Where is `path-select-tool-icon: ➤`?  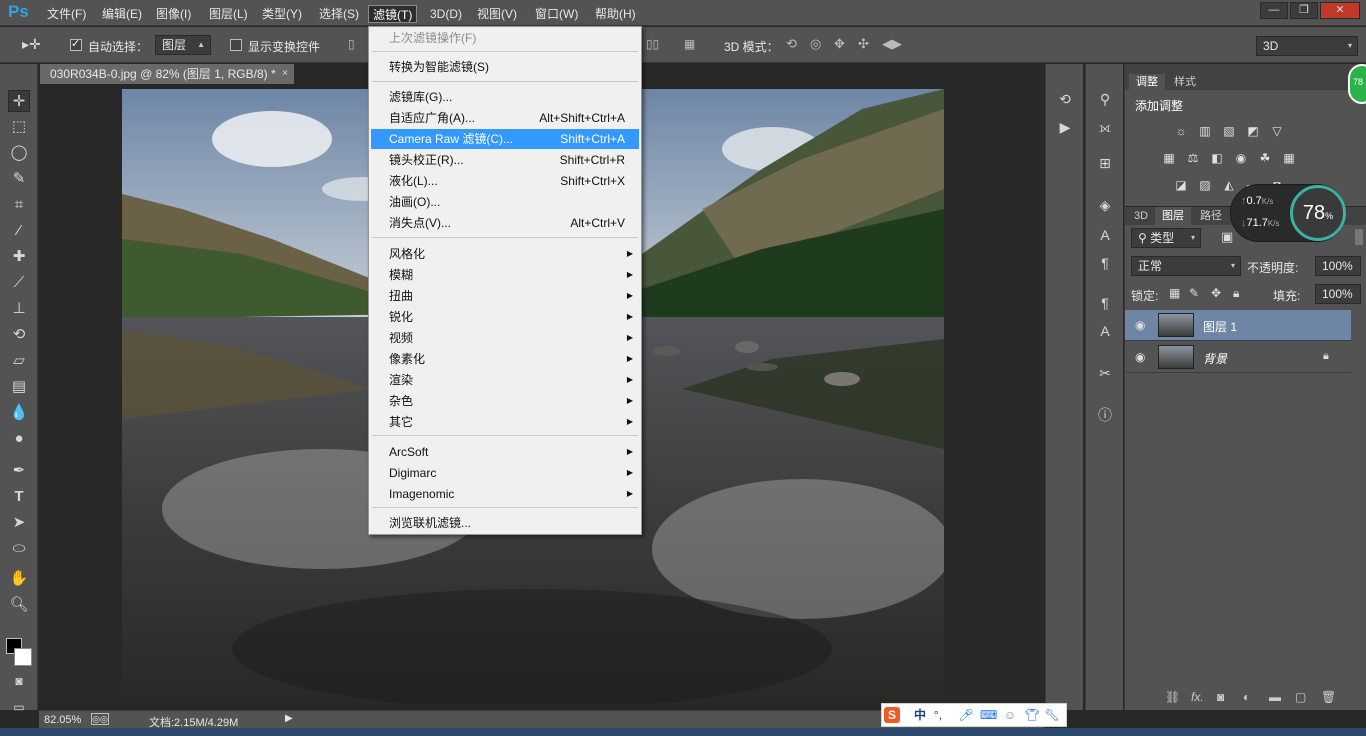
path-select-tool-icon: ➤ is located at coordinates (19, 523).